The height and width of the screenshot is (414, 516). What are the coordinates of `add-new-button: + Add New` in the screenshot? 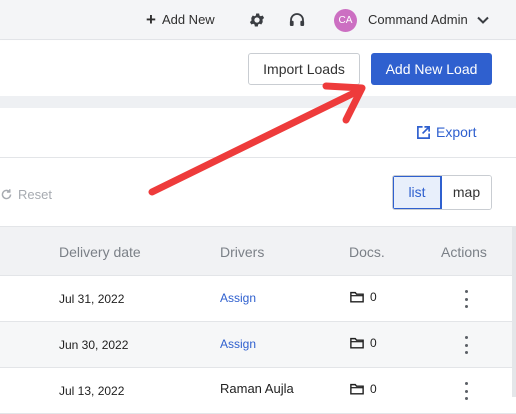 It's located at (180, 19).